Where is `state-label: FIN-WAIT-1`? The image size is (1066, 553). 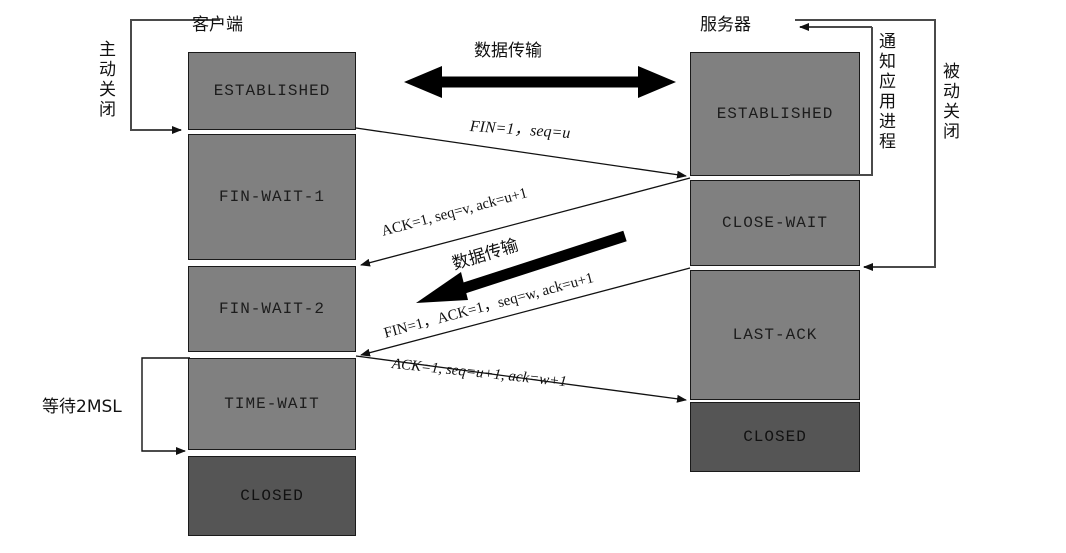 state-label: FIN-WAIT-1 is located at coordinates (271, 197).